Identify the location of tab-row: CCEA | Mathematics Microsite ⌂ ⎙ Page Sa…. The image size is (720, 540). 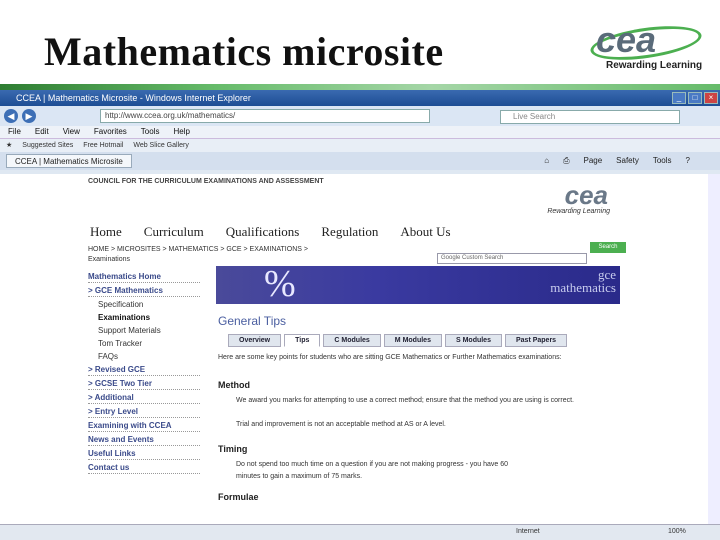
(360, 161).